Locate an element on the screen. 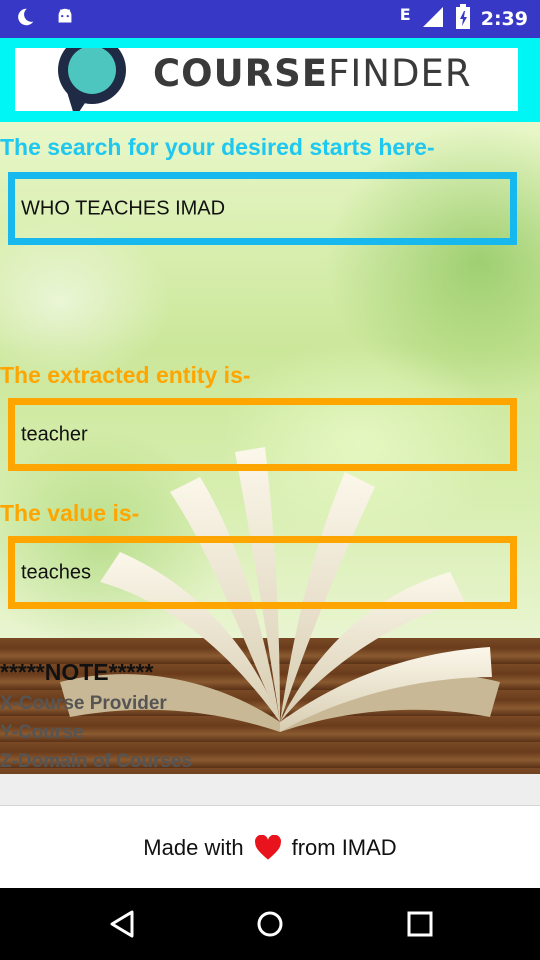 The height and width of the screenshot is (960, 540). heart-icon is located at coordinates (267, 847).